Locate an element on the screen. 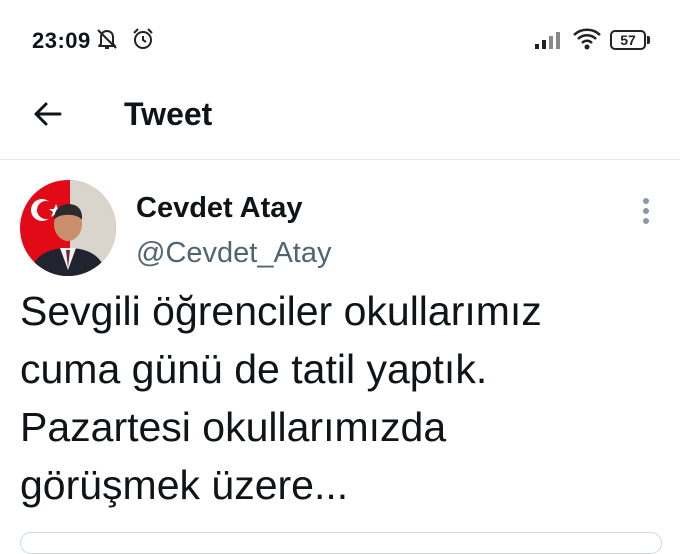 Image resolution: width=680 pixels, height=554 pixels. battery-level: 57 is located at coordinates (628, 40).